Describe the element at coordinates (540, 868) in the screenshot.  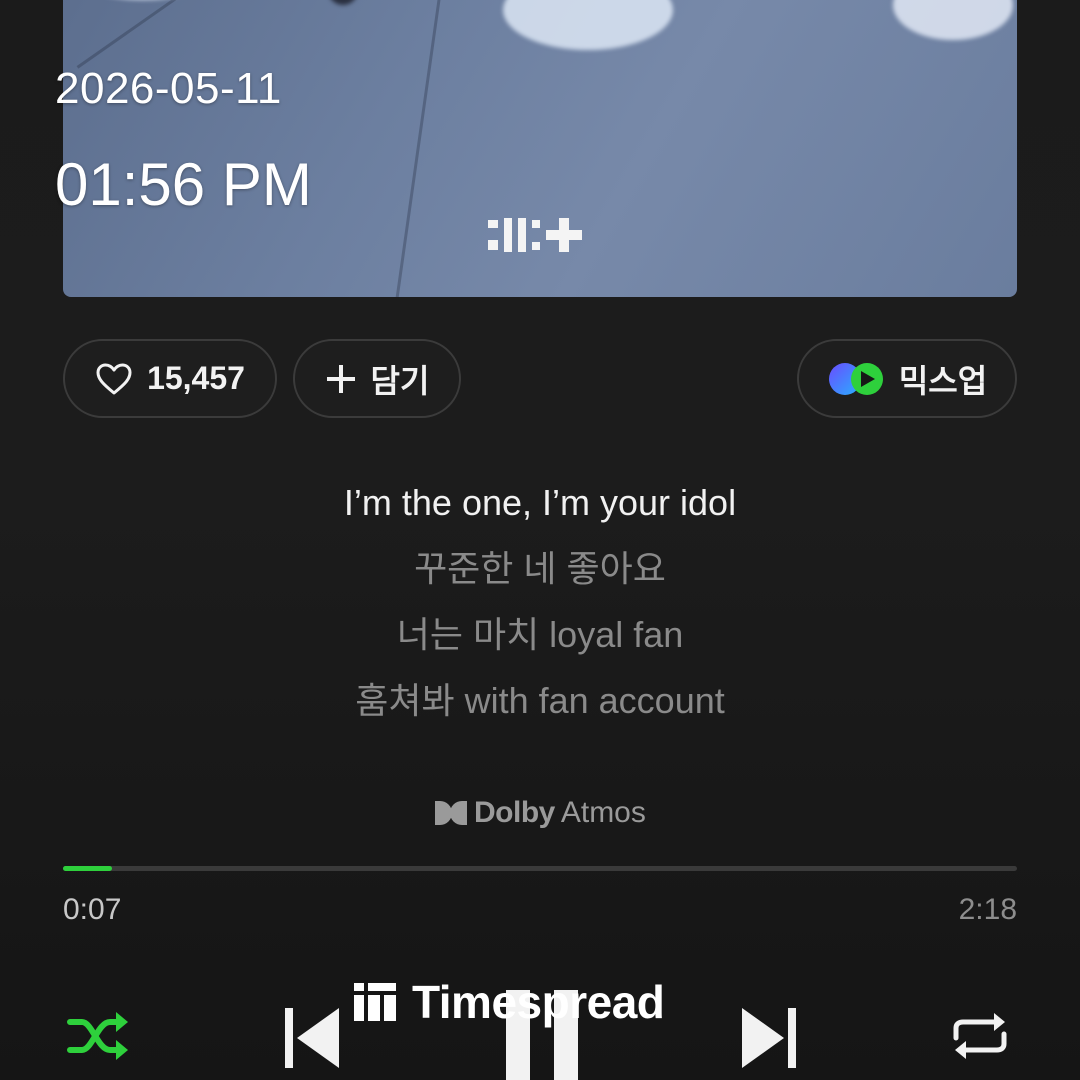
I see `progress-bar` at that location.